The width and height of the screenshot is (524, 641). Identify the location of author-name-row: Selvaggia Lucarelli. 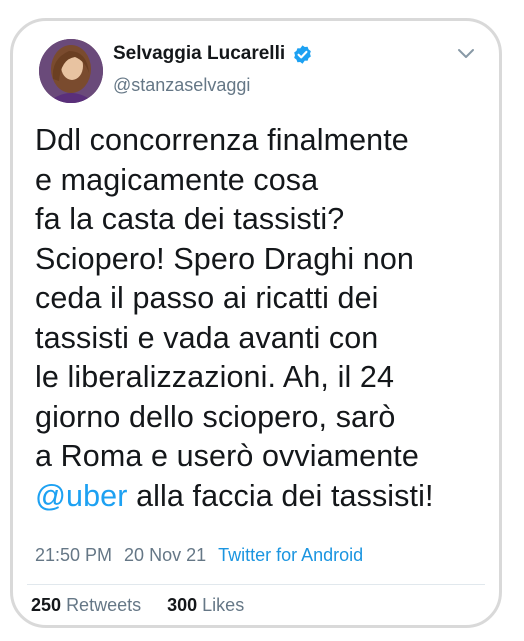
(213, 54).